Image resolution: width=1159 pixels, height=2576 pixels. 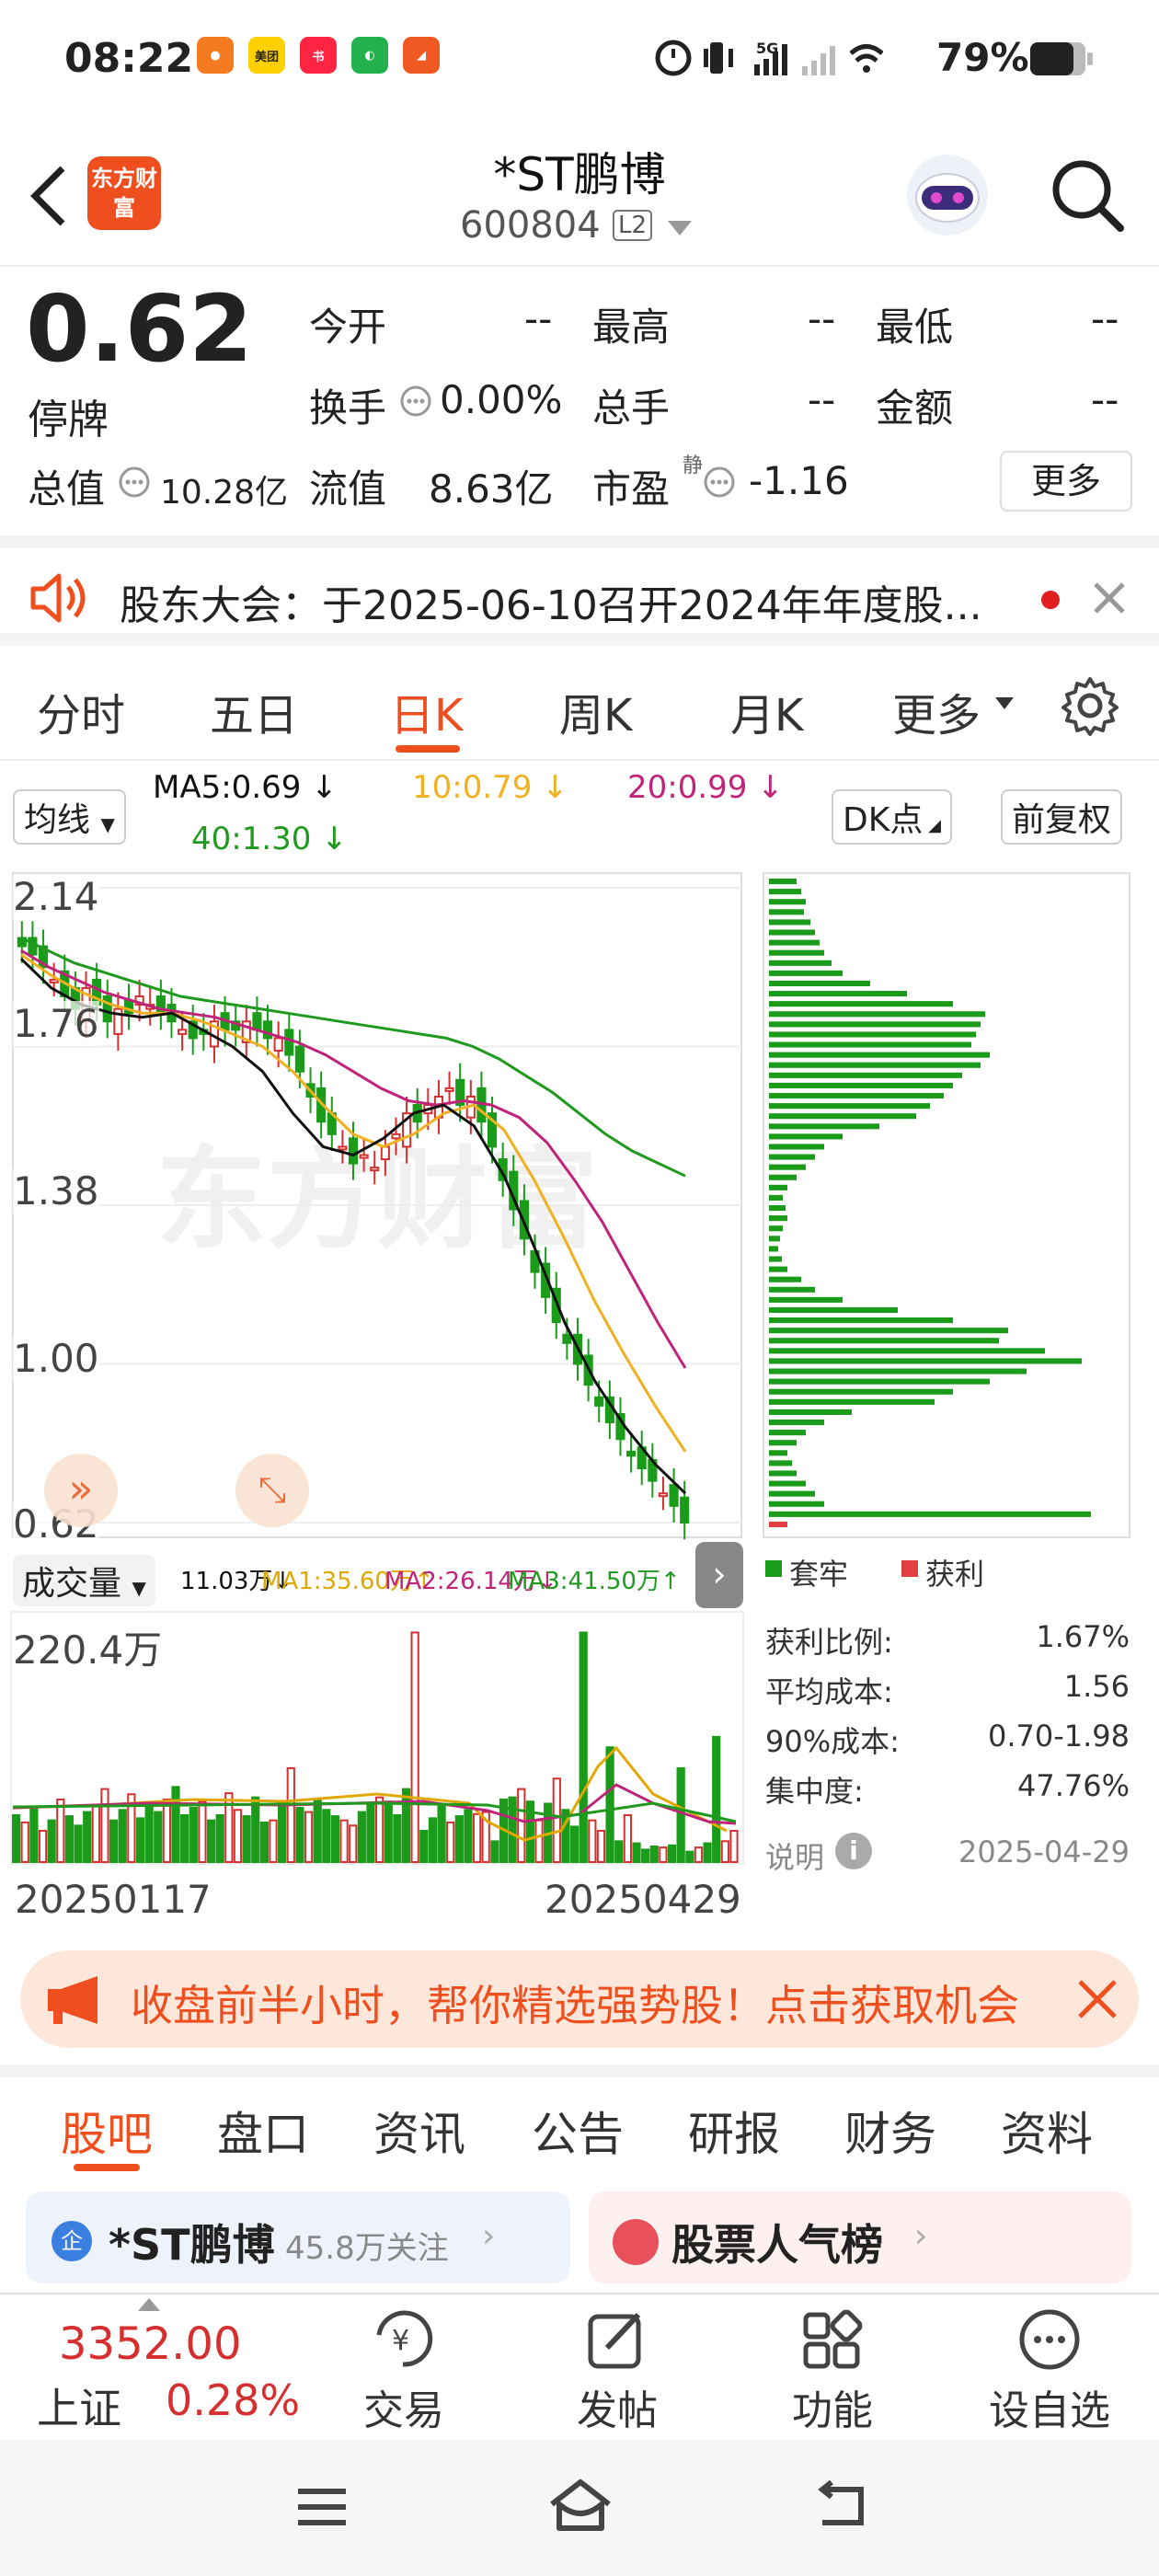 What do you see at coordinates (822, 399) in the screenshot?
I see `volume-value: --` at bounding box center [822, 399].